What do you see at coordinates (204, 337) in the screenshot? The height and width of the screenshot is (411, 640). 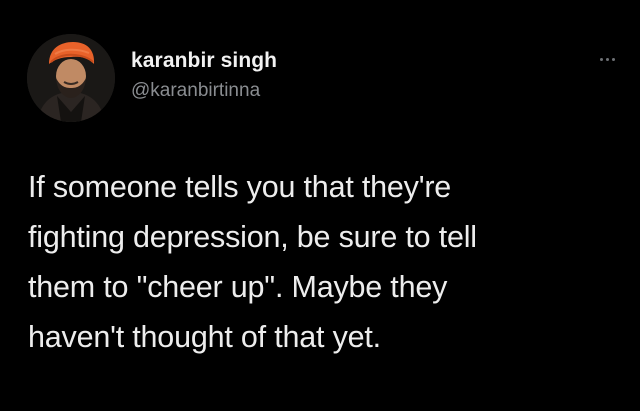 I see `tweet-text-line: haven't thought of that yet.` at bounding box center [204, 337].